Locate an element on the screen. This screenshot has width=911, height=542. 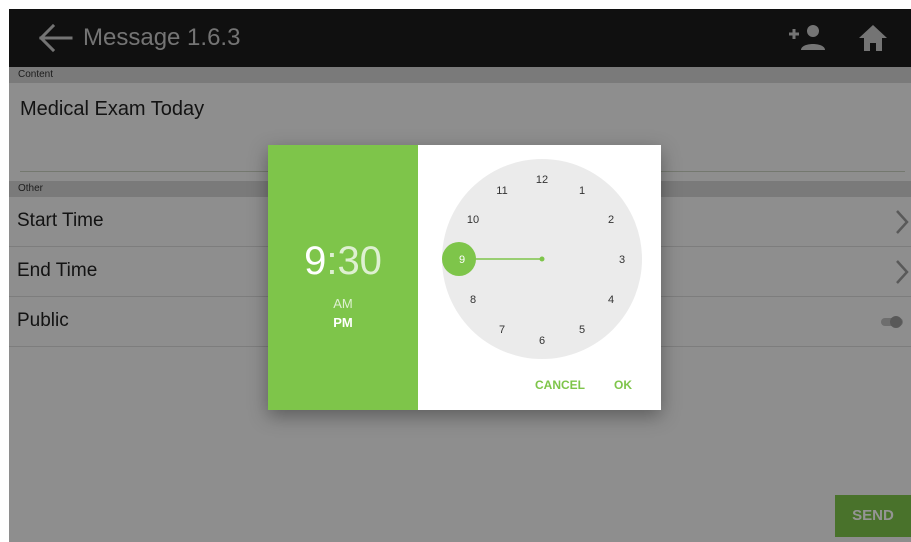
clock-number-11: 11 is located at coordinates (501, 191).